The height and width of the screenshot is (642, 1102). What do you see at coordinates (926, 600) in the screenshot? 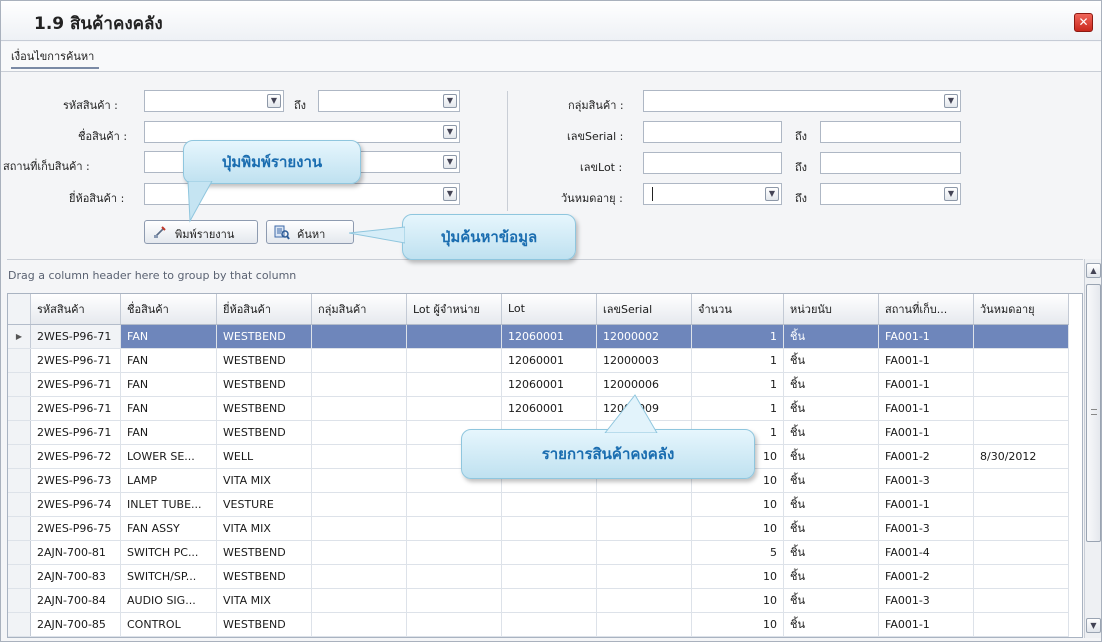
I see `table-cell: FA001-3` at bounding box center [926, 600].